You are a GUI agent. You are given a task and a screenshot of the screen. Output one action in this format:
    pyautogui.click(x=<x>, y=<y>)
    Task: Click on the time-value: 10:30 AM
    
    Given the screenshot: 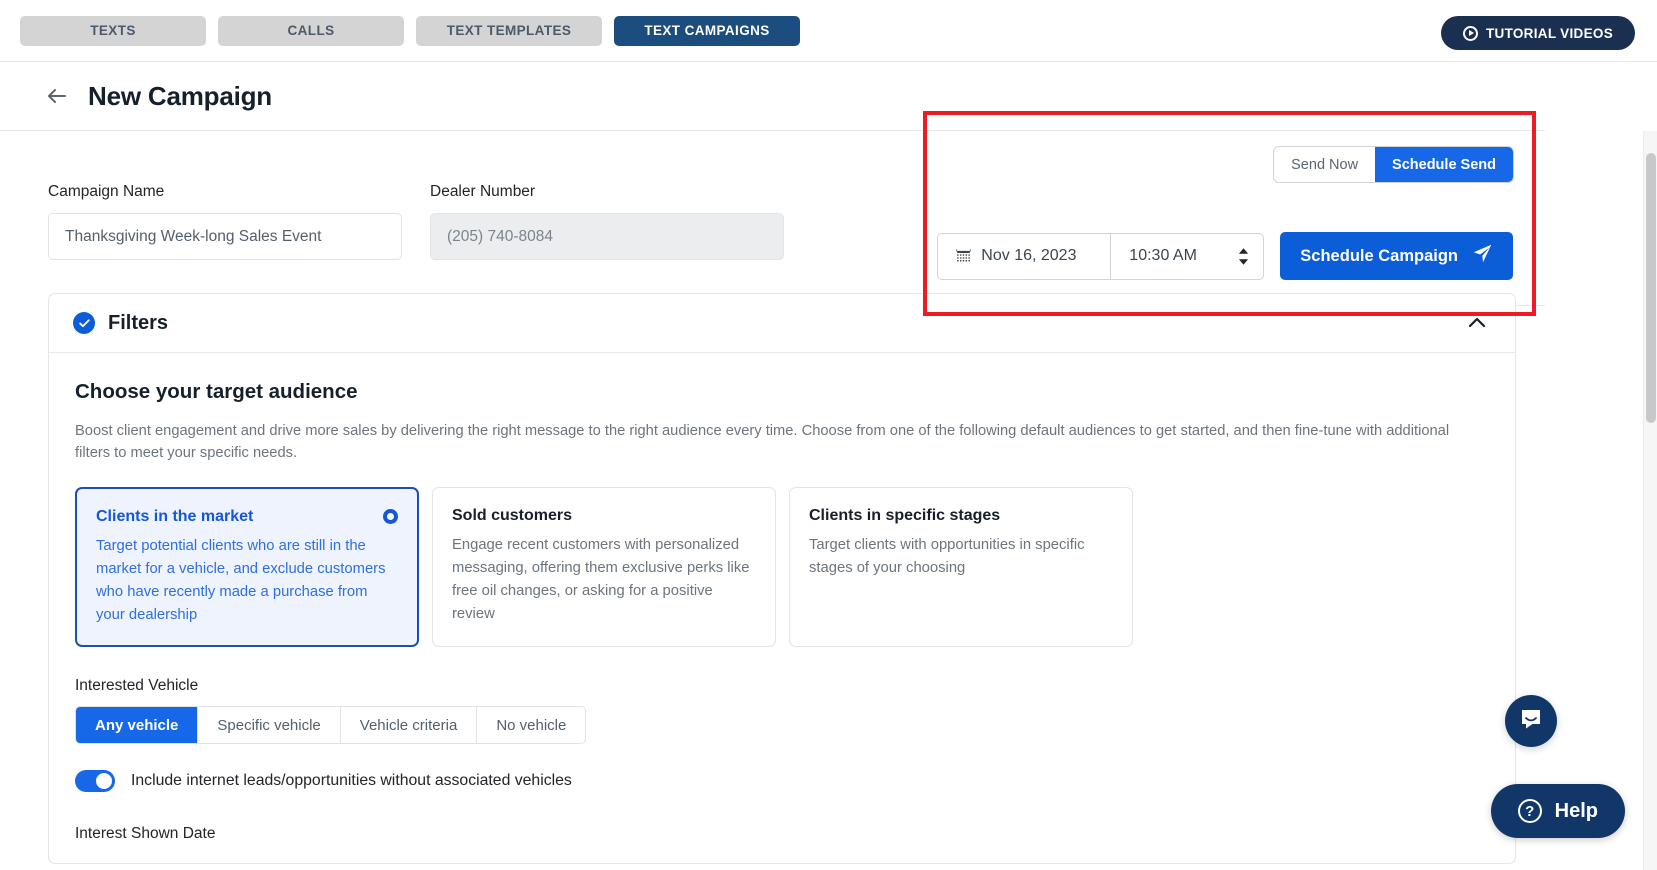 What is the action you would take?
    pyautogui.click(x=1163, y=255)
    